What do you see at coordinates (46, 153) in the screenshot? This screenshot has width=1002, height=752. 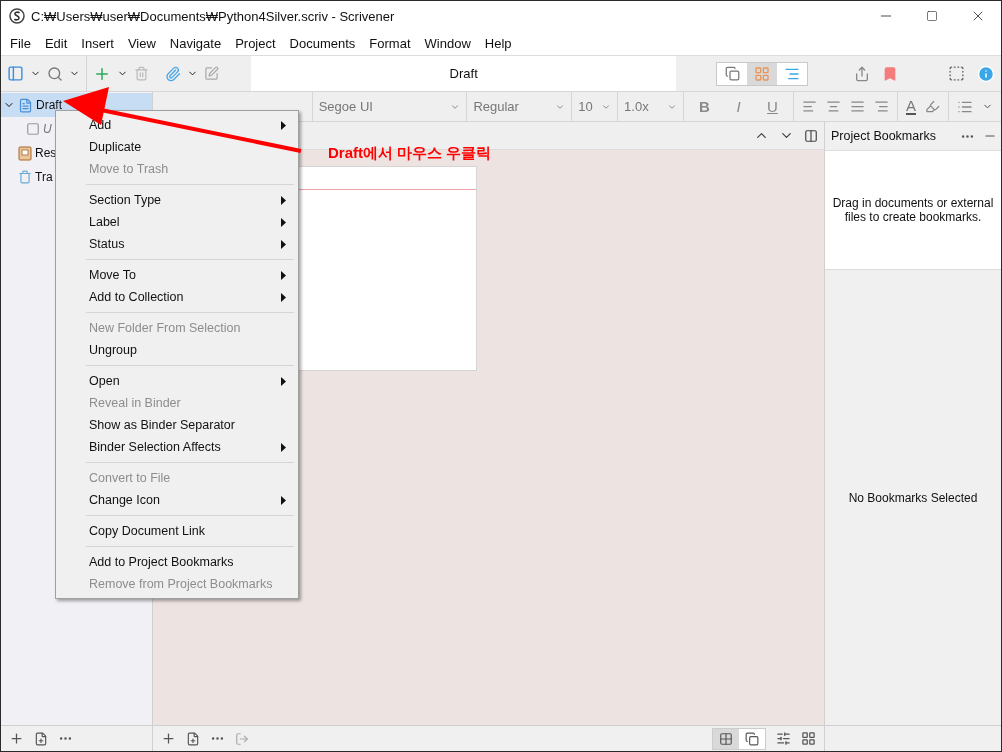 I see `binder-item-label: Res` at bounding box center [46, 153].